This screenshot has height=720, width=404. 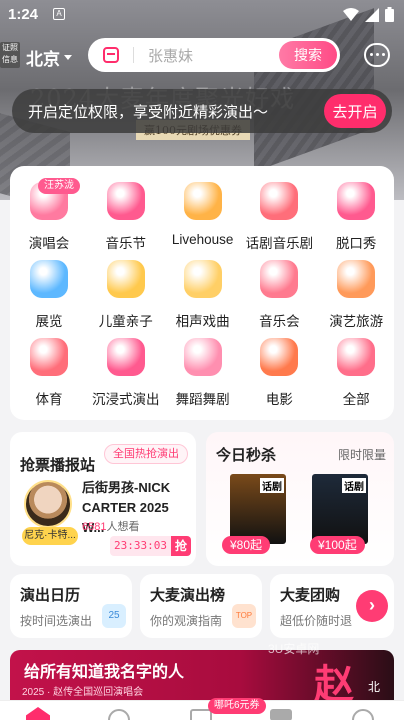 I want to click on category-item: 音乐会, so click(x=278, y=288).